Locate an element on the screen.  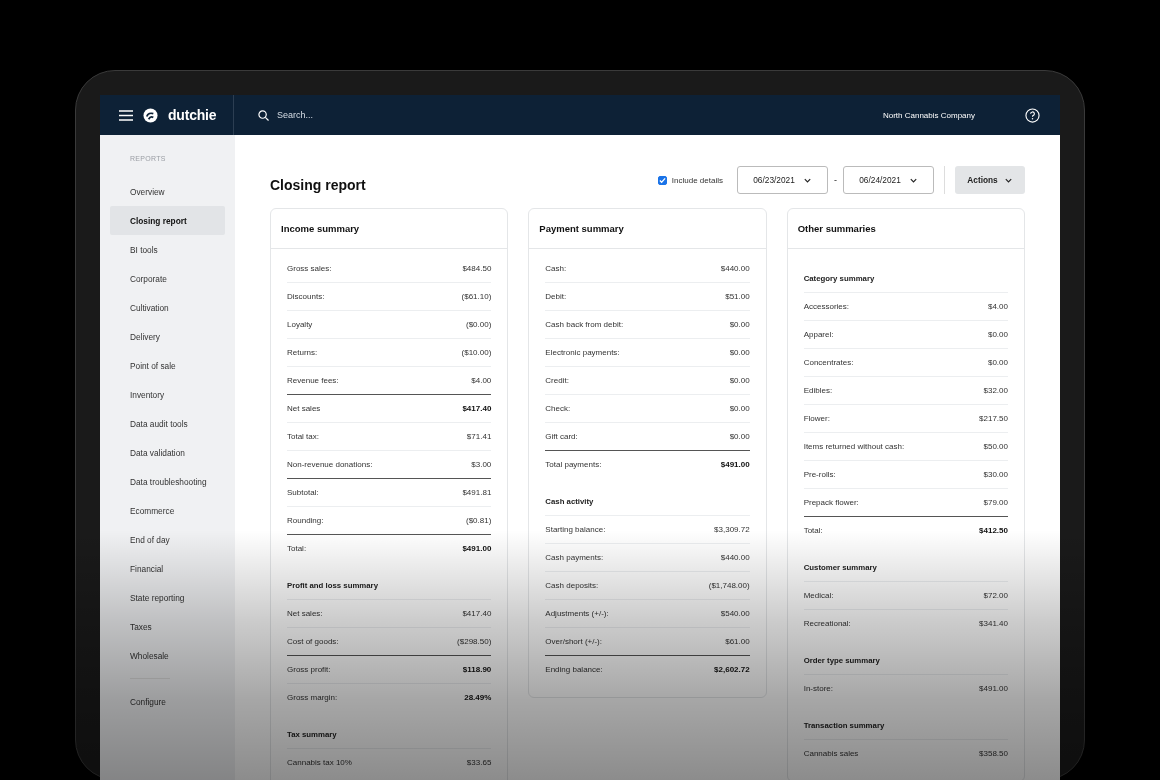
row-label: Over/short (+/-): is located at coordinates (573, 641).